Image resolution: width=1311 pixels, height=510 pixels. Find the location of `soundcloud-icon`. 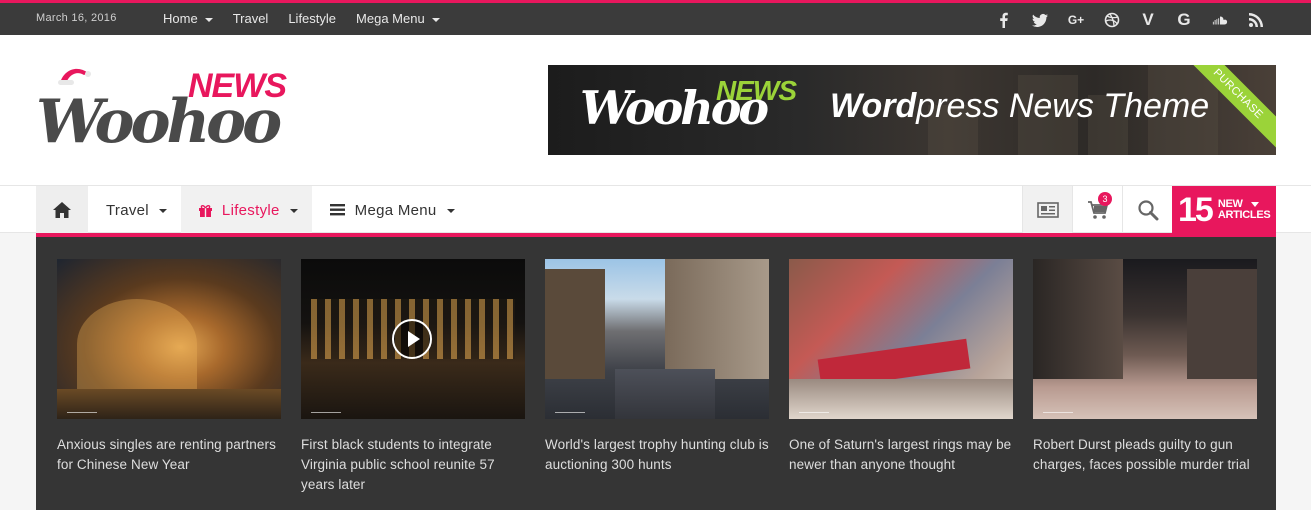

soundcloud-icon is located at coordinates (1220, 20).